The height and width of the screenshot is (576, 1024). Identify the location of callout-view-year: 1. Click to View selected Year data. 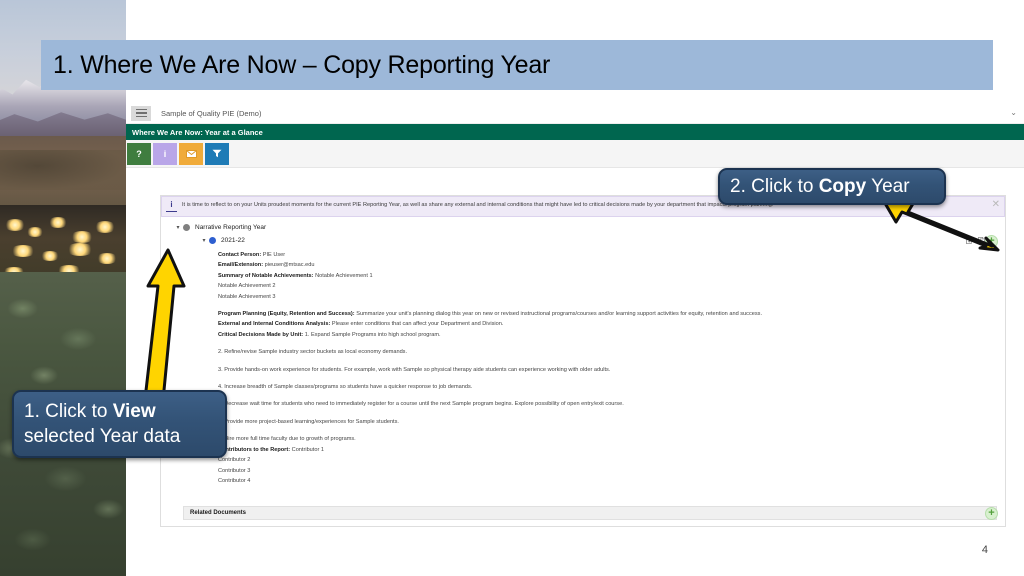
(119, 424).